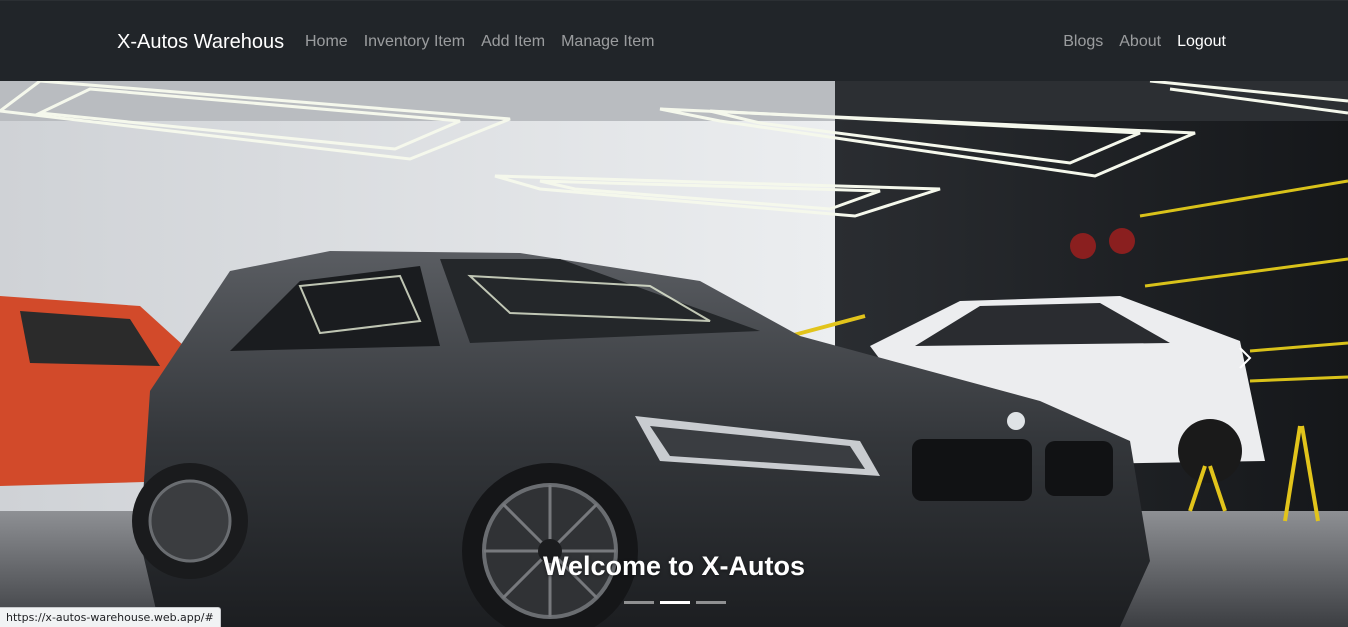  Describe the element at coordinates (110, 617) in the screenshot. I see `status-bar-url: https://x-autos-warehouse.web.app/#` at that location.